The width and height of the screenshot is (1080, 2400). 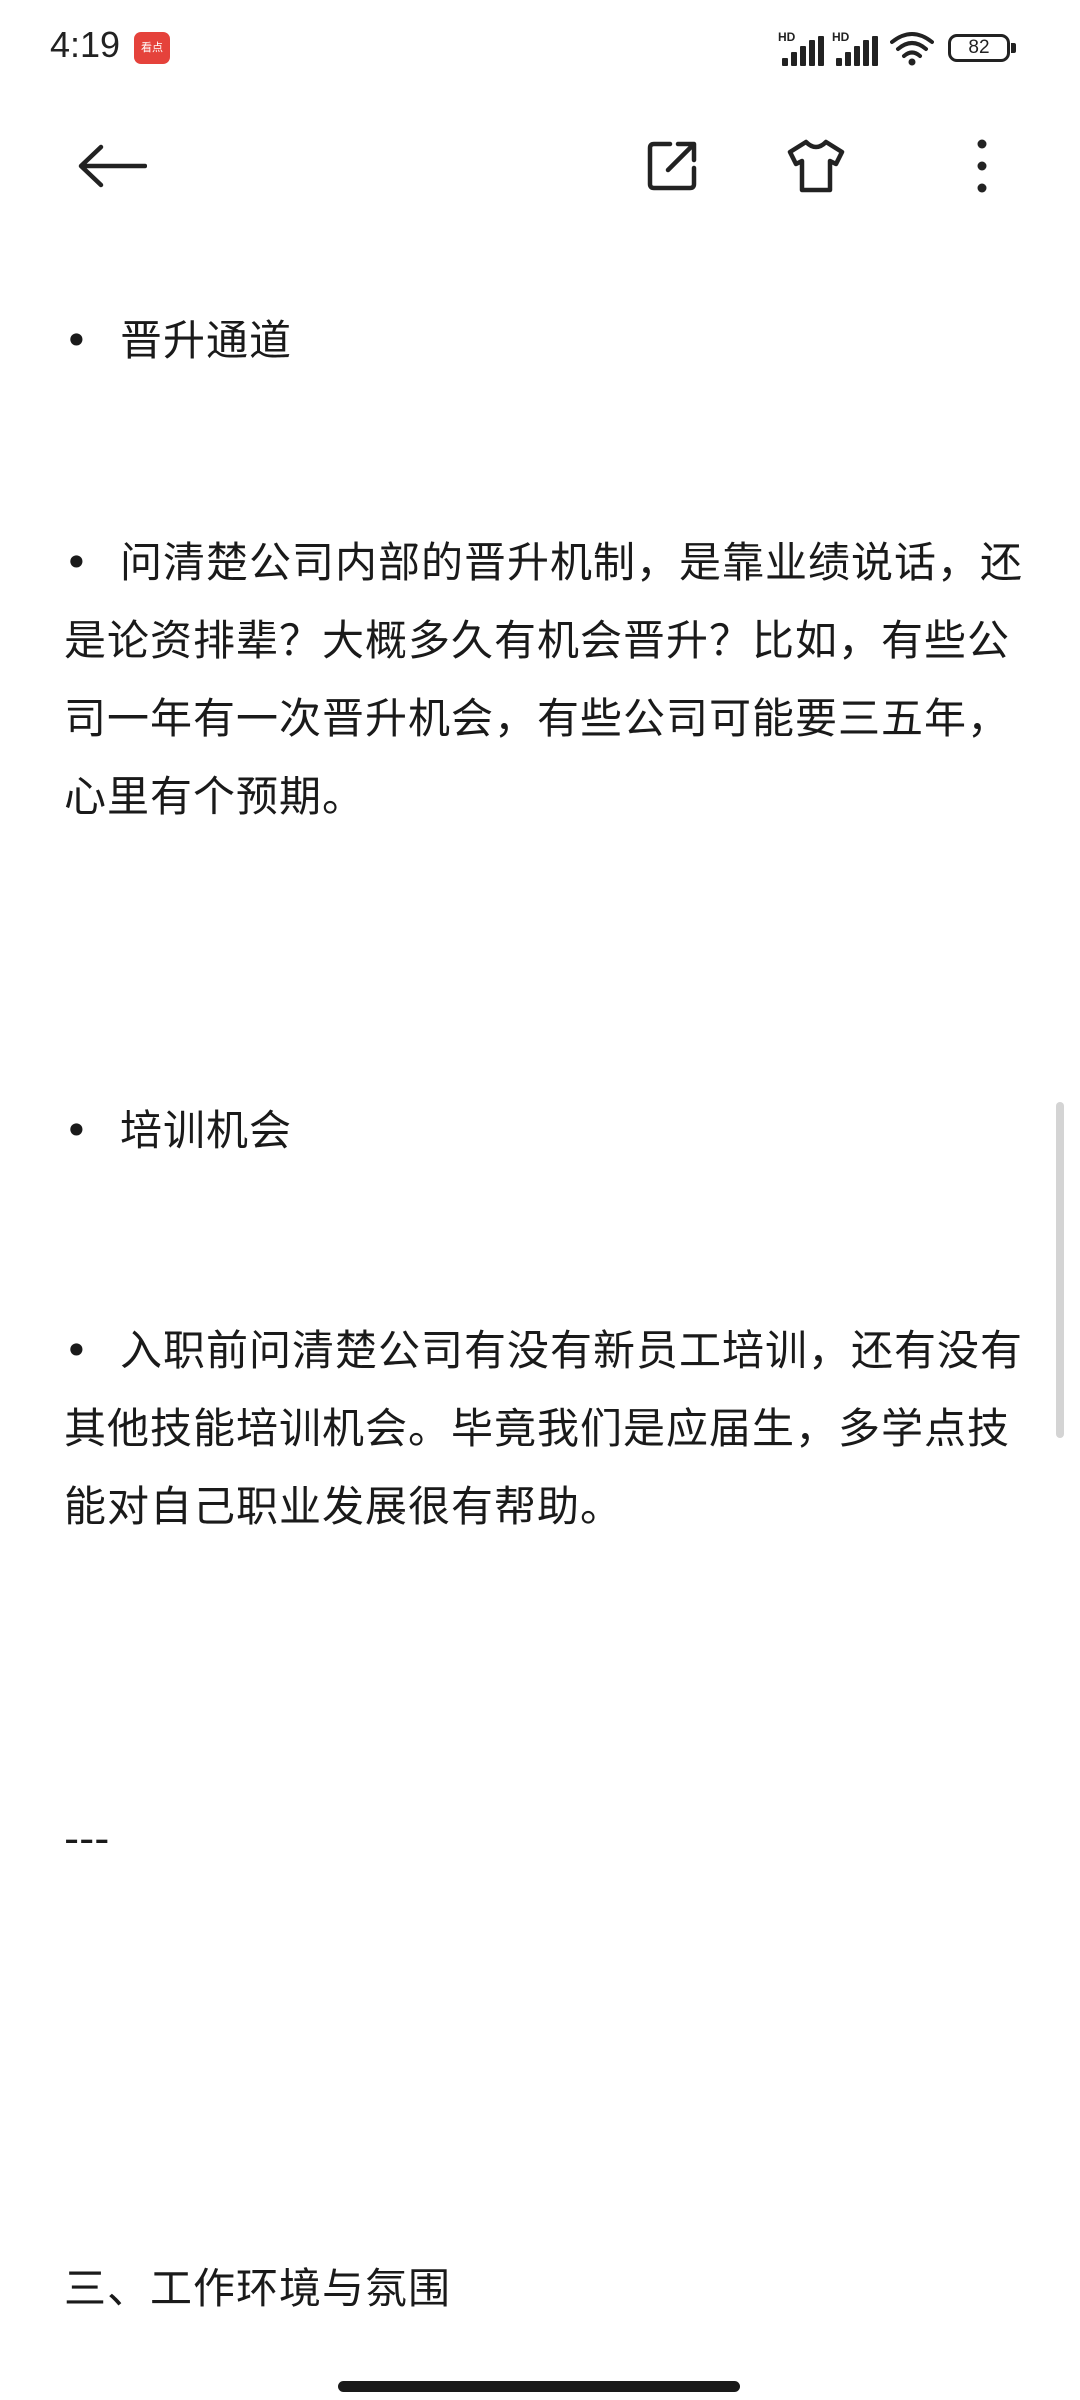 What do you see at coordinates (152, 48) in the screenshot?
I see `app-notification-icon: 看点` at bounding box center [152, 48].